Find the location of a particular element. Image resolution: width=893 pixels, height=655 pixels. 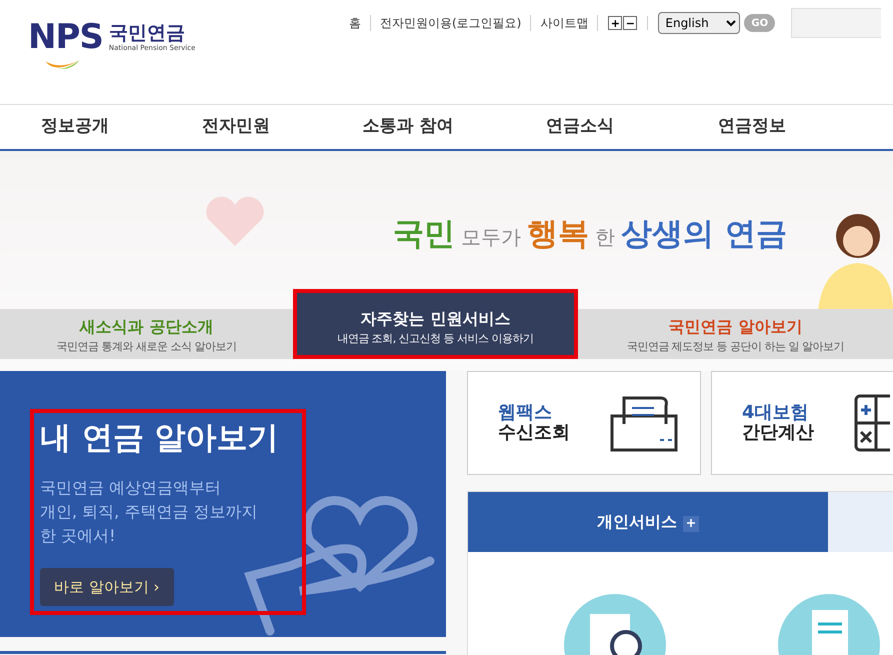

service-title: 4대보험 is located at coordinates (776, 413).